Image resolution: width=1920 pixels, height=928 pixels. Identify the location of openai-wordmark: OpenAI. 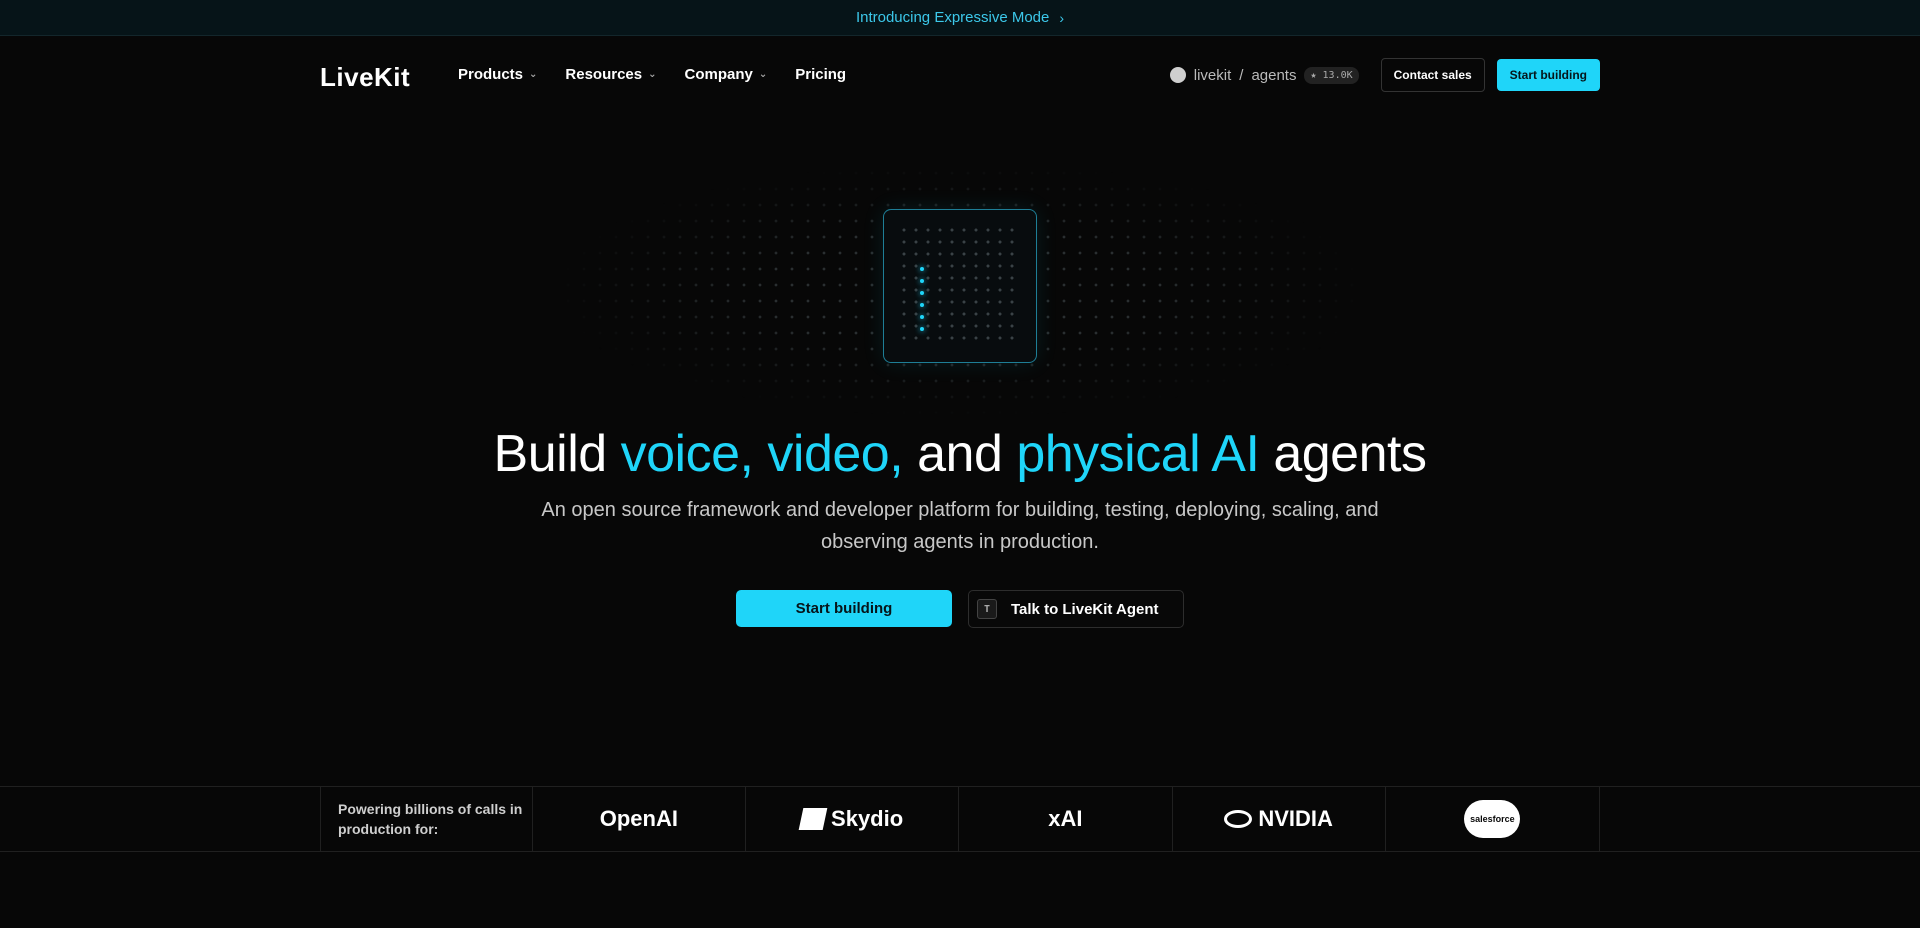
(638, 818).